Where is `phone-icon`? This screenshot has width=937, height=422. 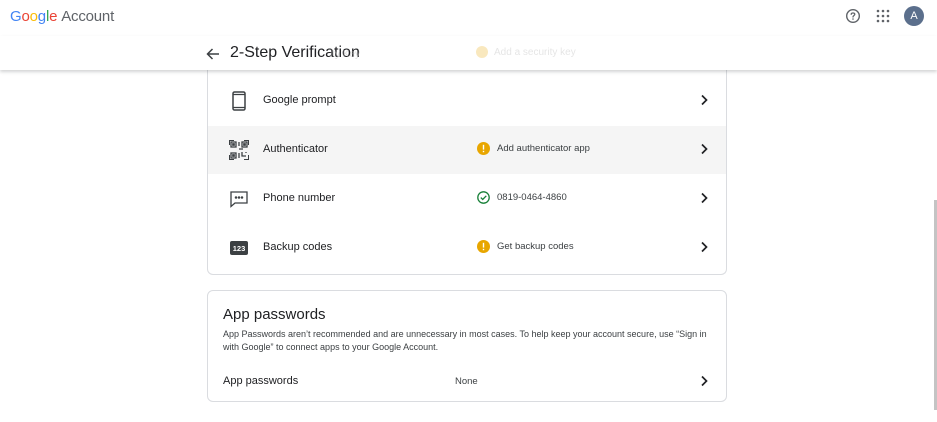 phone-icon is located at coordinates (239, 101).